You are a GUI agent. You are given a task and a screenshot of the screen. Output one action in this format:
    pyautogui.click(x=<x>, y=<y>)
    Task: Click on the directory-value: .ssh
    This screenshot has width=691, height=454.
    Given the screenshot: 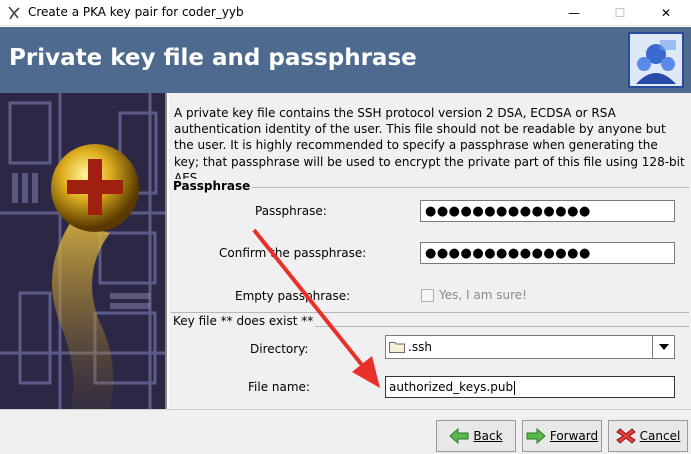 What is the action you would take?
    pyautogui.click(x=420, y=347)
    